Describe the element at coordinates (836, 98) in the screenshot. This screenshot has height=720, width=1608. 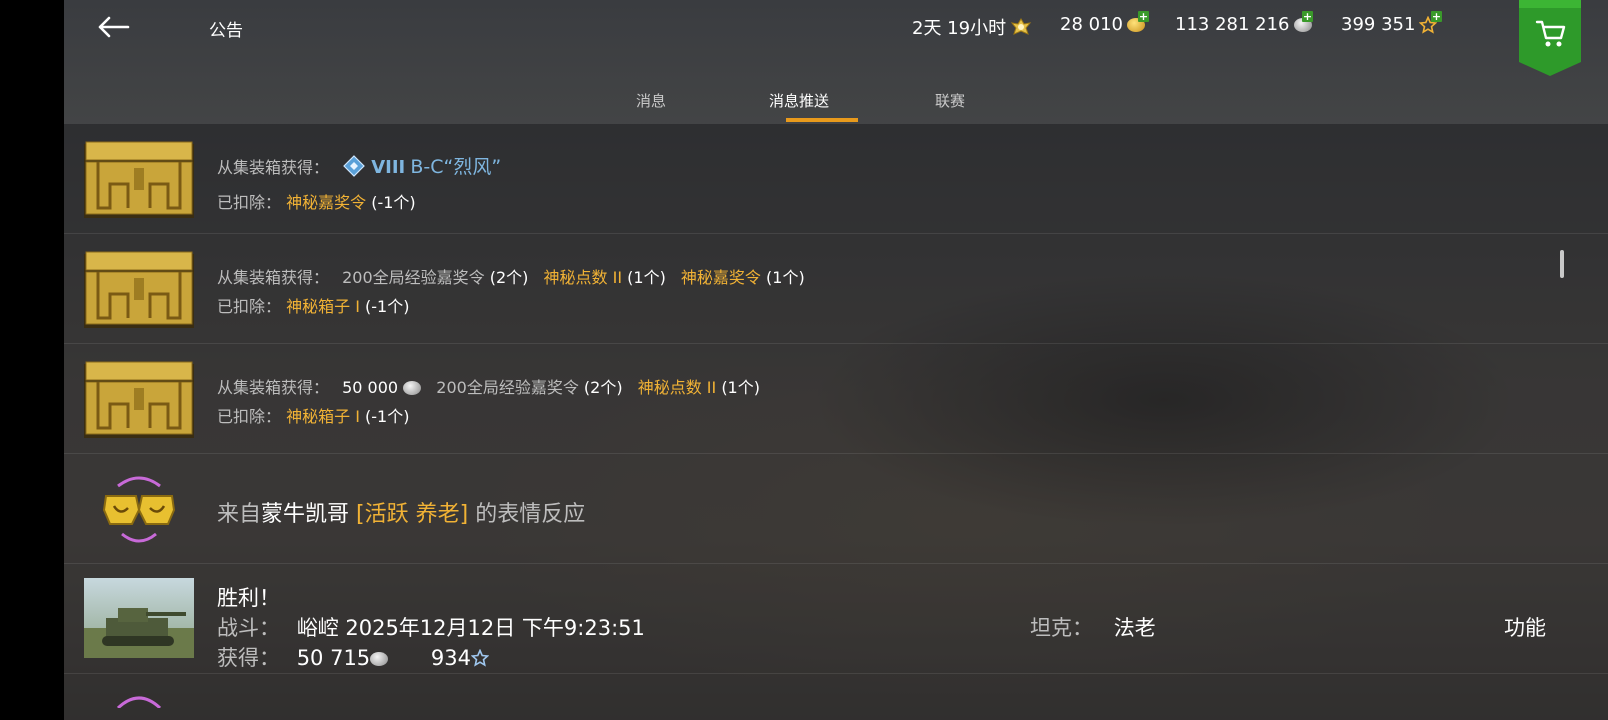
I see `tab-bar: 消息 消息推送 联赛` at that location.